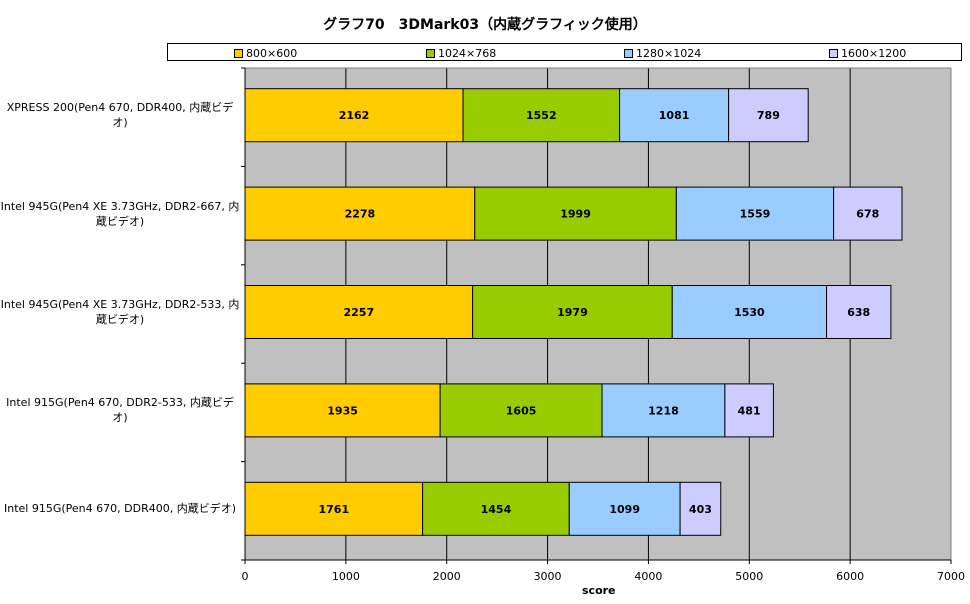 The width and height of the screenshot is (970, 604). What do you see at coordinates (749, 576) in the screenshot?
I see `x-tick-label-5000: 5000` at bounding box center [749, 576].